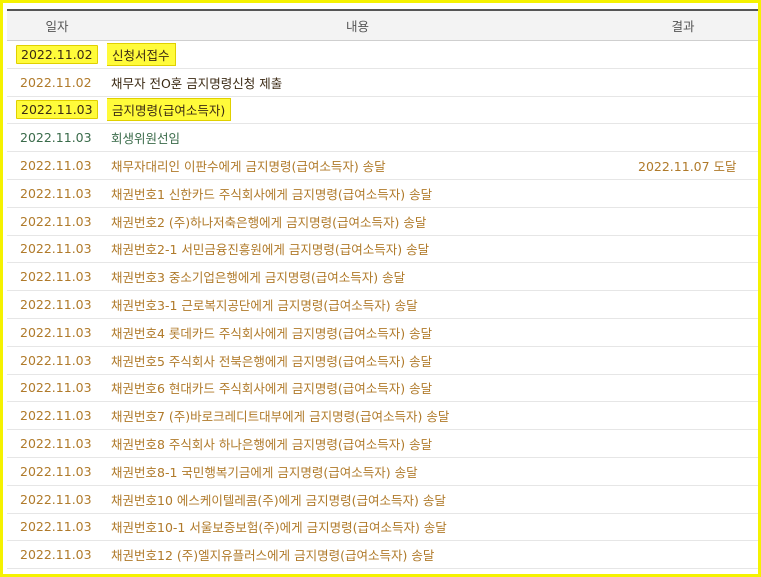 The height and width of the screenshot is (577, 761). What do you see at coordinates (272, 389) in the screenshot?
I see `row-content: 채권번호6 현대카드 주식회사에게 금지명령(급여소득자) 송달` at bounding box center [272, 389].